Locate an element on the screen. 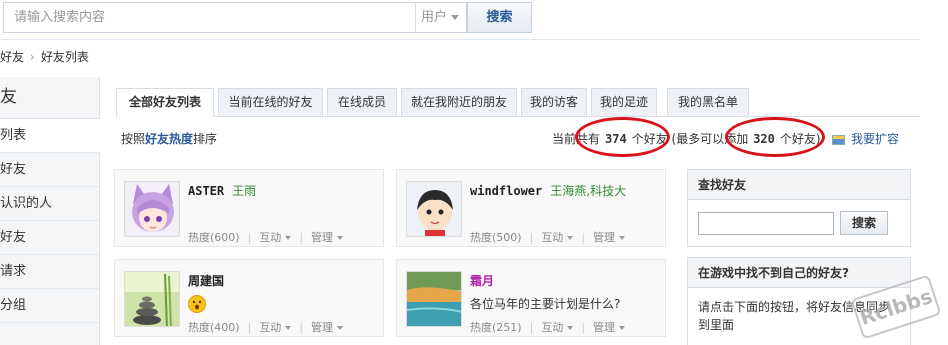  expand-link: 我要扩容 is located at coordinates (865, 138).